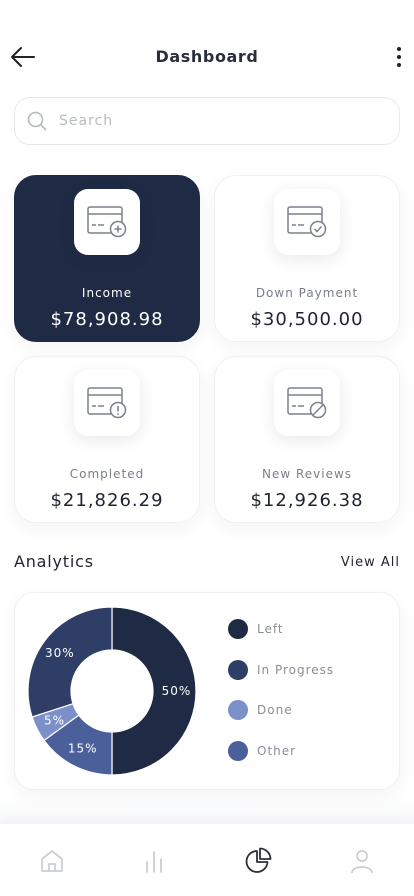  Describe the element at coordinates (107, 474) in the screenshot. I see `card-label: Completed` at that location.